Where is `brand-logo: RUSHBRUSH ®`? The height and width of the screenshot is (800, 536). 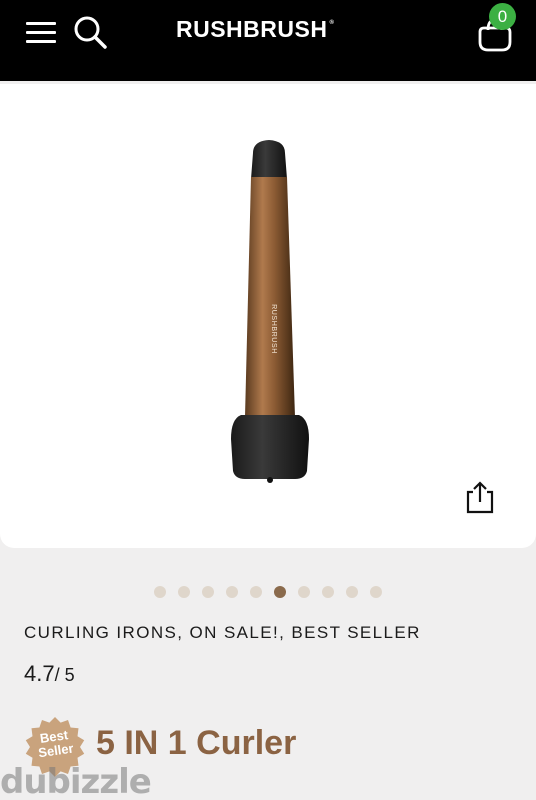 brand-logo: RUSHBRUSH ® is located at coordinates (255, 29).